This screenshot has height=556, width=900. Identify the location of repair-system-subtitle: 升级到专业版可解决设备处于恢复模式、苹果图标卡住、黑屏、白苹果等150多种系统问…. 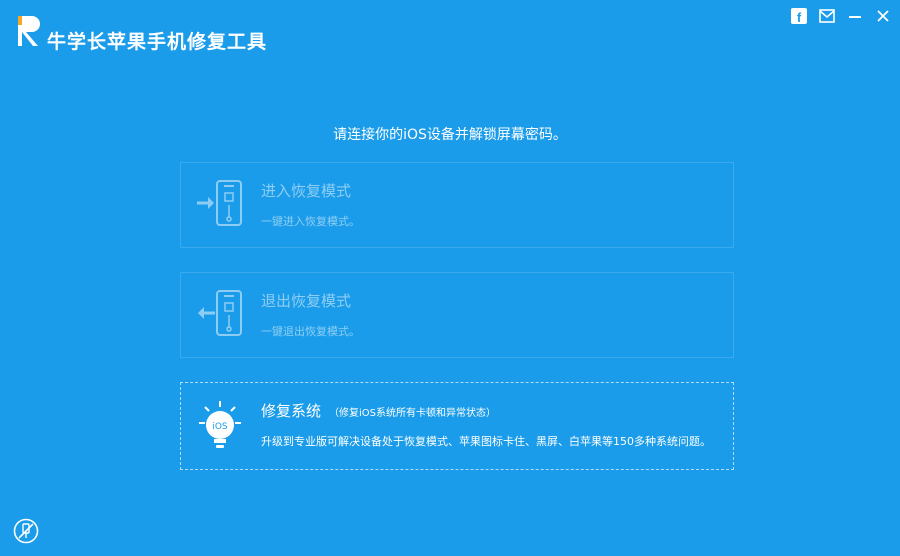
(486, 441).